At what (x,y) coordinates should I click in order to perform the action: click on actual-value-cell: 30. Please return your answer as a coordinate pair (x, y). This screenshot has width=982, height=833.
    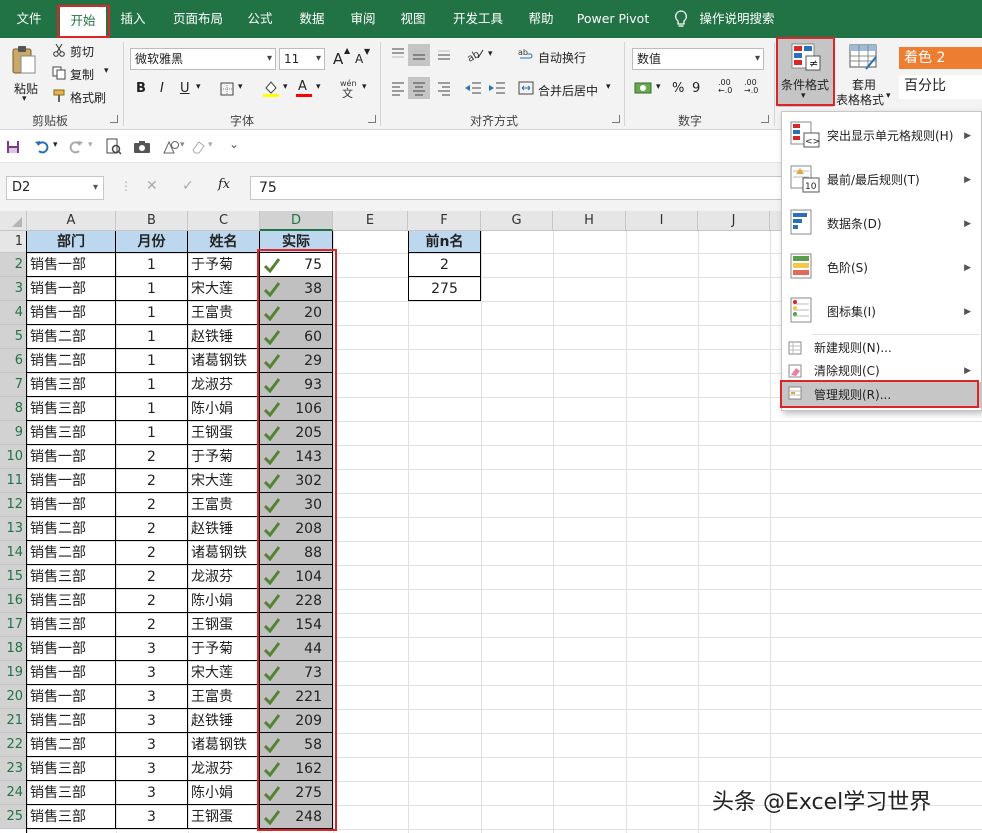
    Looking at the image, I should click on (296, 505).